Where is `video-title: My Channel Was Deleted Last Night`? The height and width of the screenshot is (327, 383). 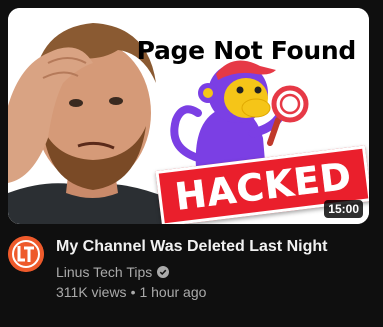
video-title: My Channel Was Deleted Last Night is located at coordinates (214, 247).